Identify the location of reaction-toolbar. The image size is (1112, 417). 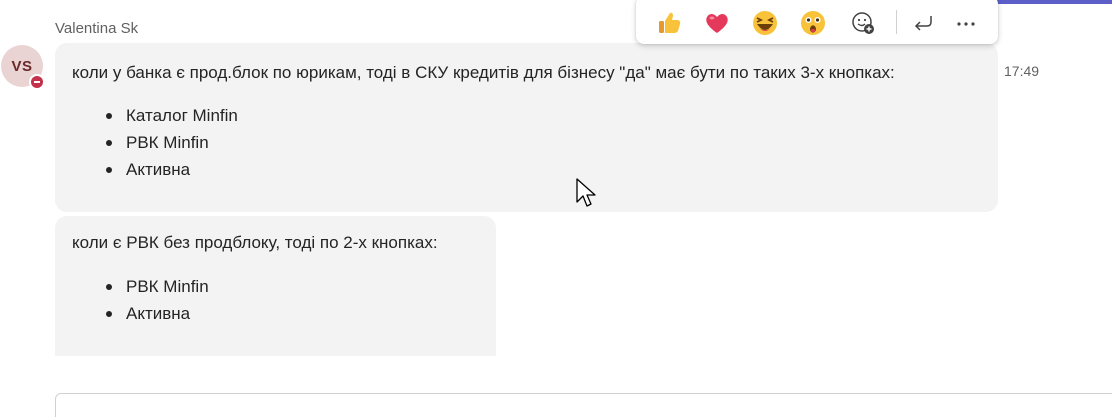
(817, 22).